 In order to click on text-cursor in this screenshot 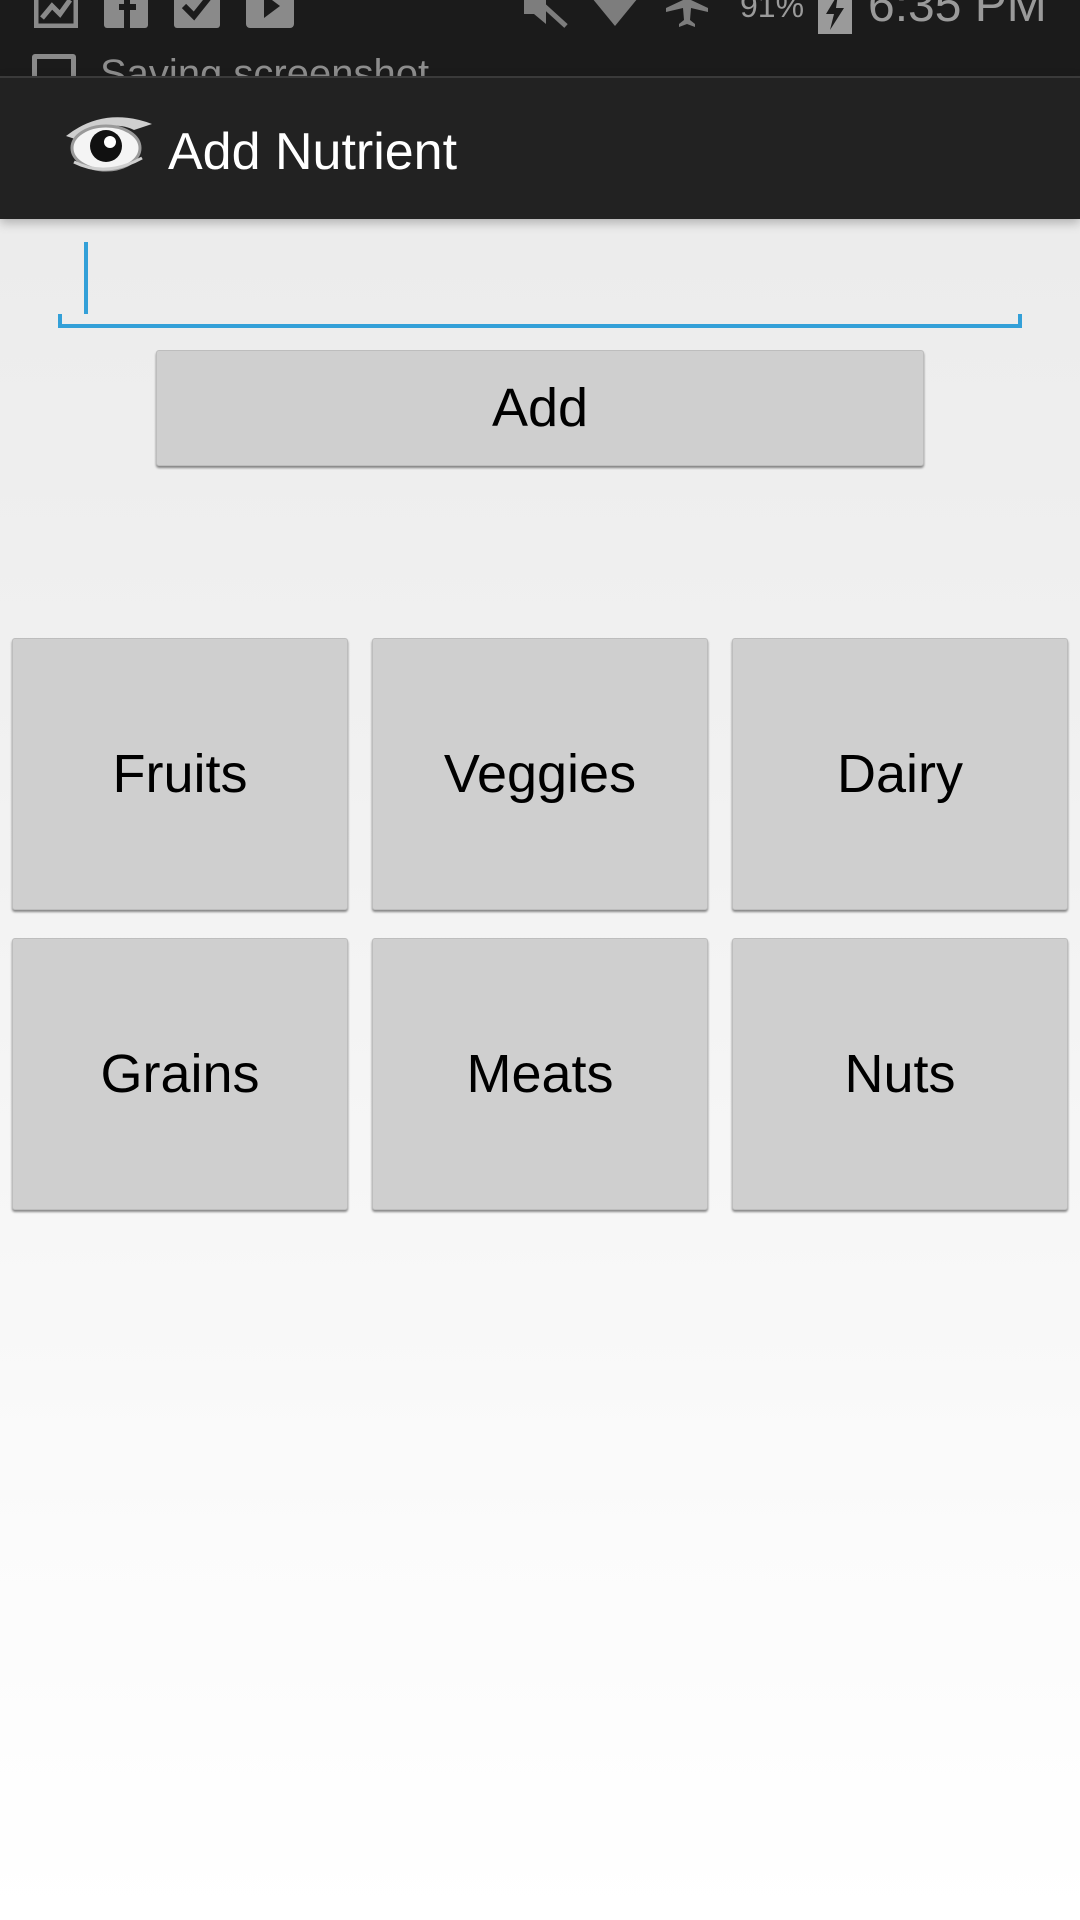, I will do `click(86, 278)`.